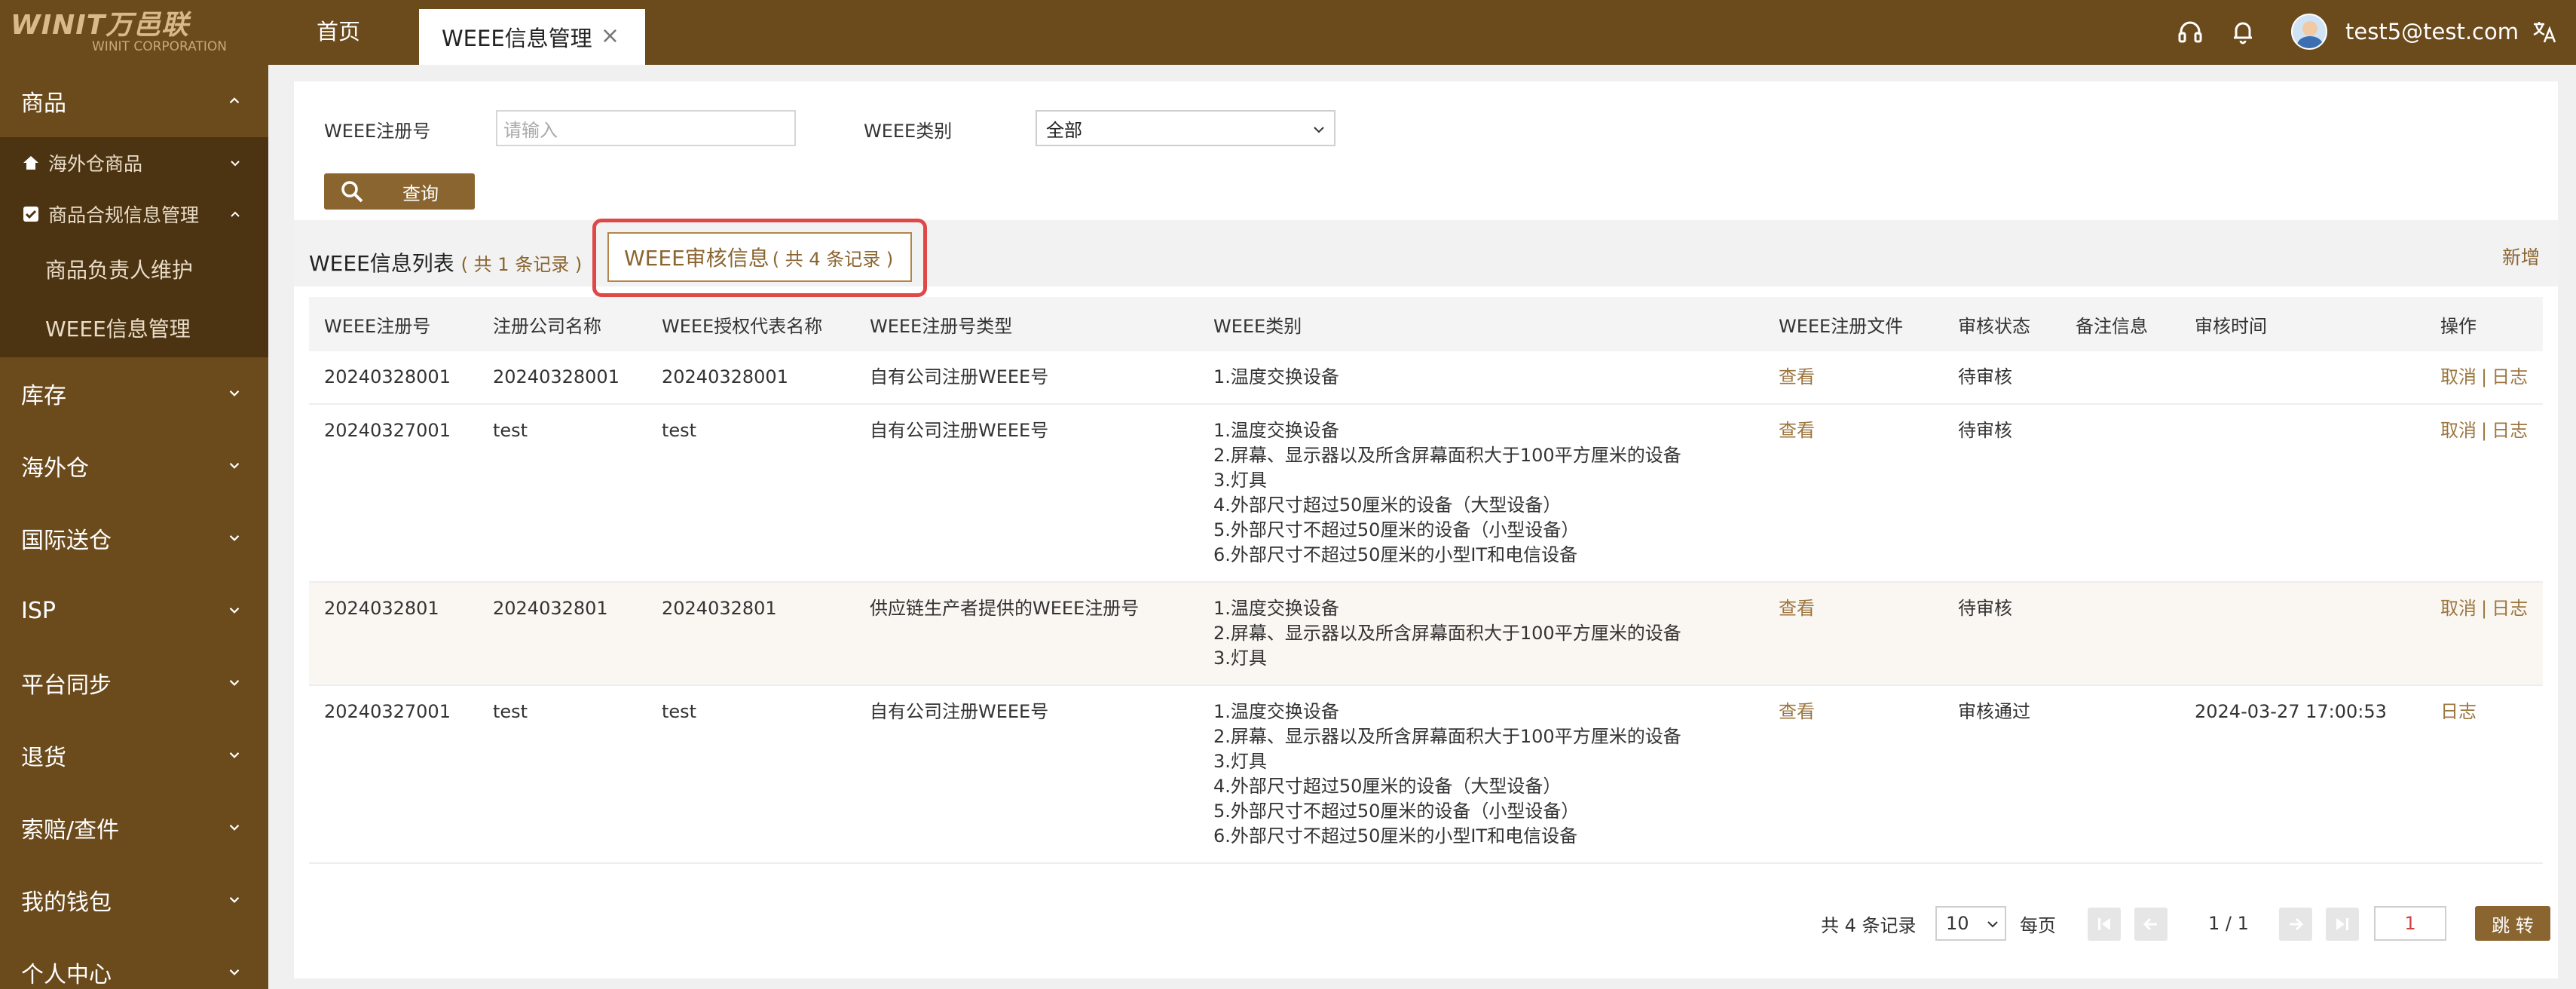 The width and height of the screenshot is (2576, 989). I want to click on cell-time: 2024-03-27 17:00:53, so click(2302, 775).